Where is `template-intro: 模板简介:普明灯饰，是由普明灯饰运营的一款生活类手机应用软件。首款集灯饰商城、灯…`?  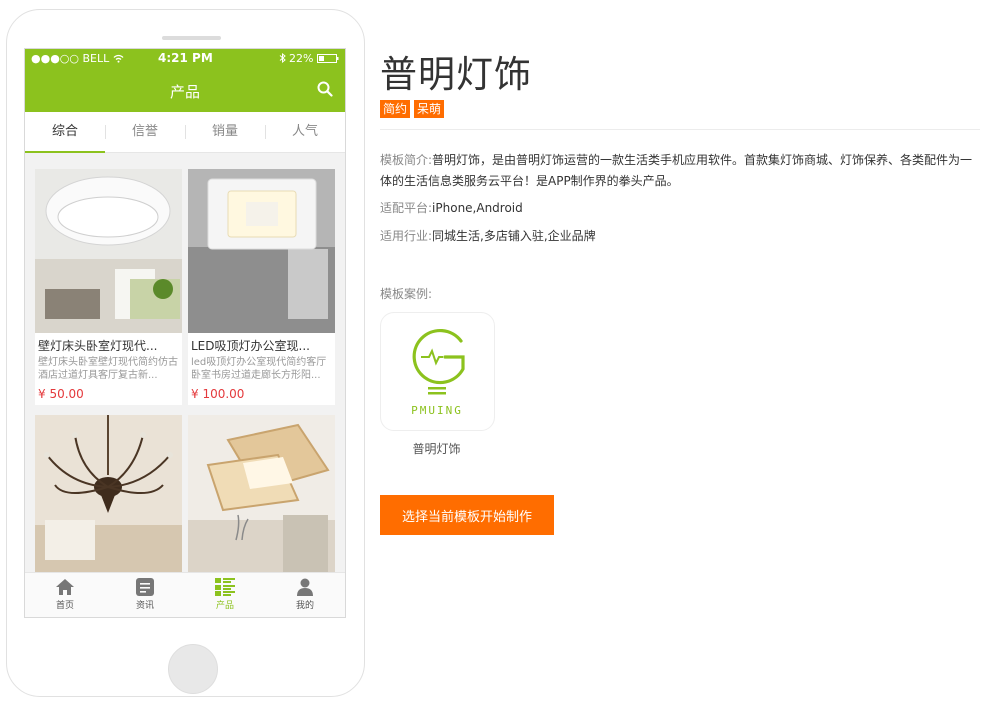
template-intro: 模板简介:普明灯饰，是由普明灯饰运营的一款生活类手机应用软件。首款集灯饰商城、灯… is located at coordinates (680, 171).